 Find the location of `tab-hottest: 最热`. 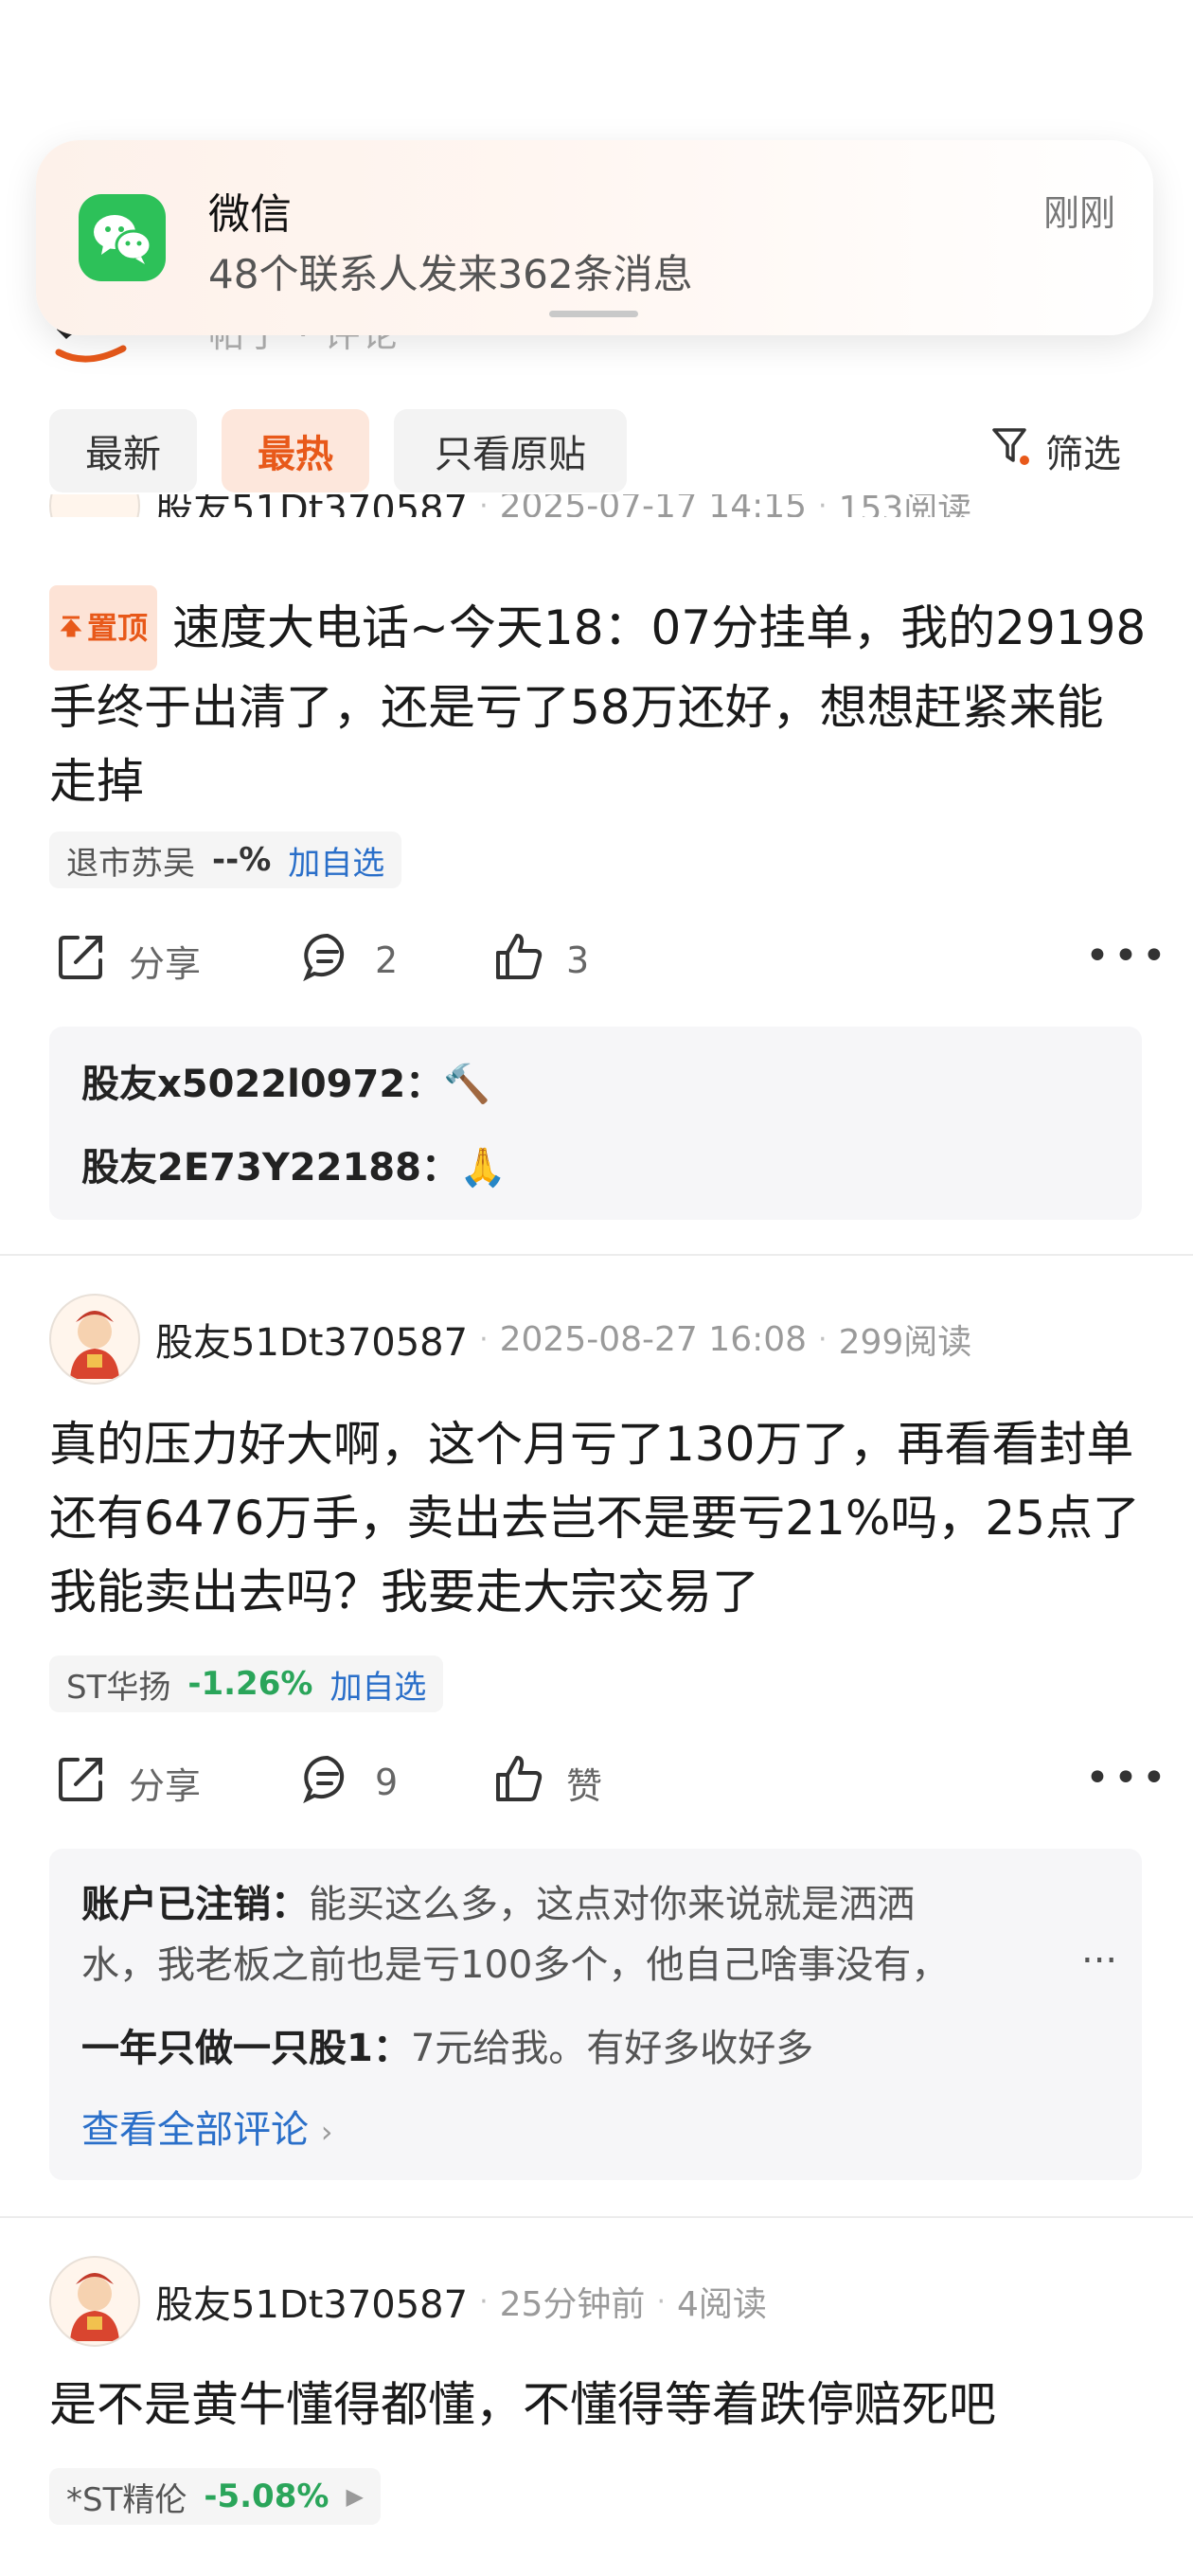

tab-hottest: 最热 is located at coordinates (295, 450).